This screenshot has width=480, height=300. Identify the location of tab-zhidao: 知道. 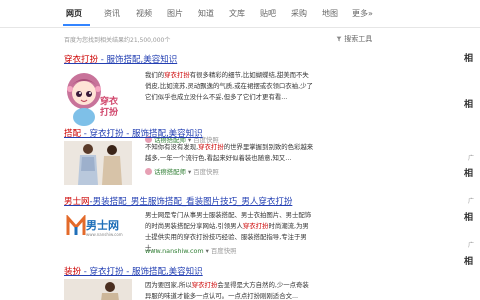
(206, 13).